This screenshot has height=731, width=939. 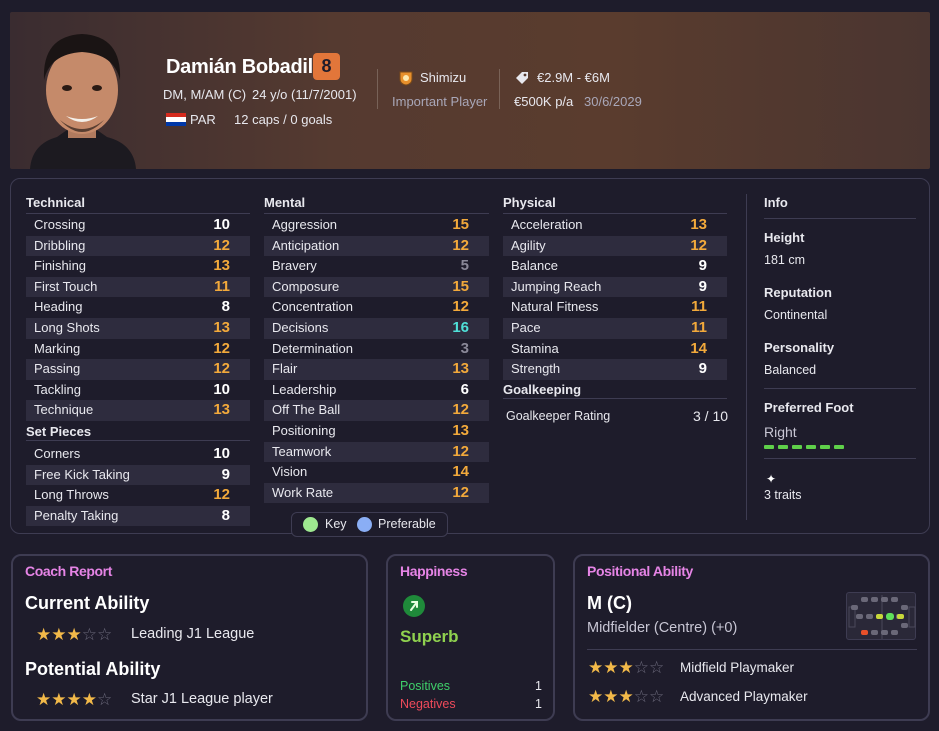 What do you see at coordinates (526, 327) in the screenshot?
I see `attribute-name: Pace` at bounding box center [526, 327].